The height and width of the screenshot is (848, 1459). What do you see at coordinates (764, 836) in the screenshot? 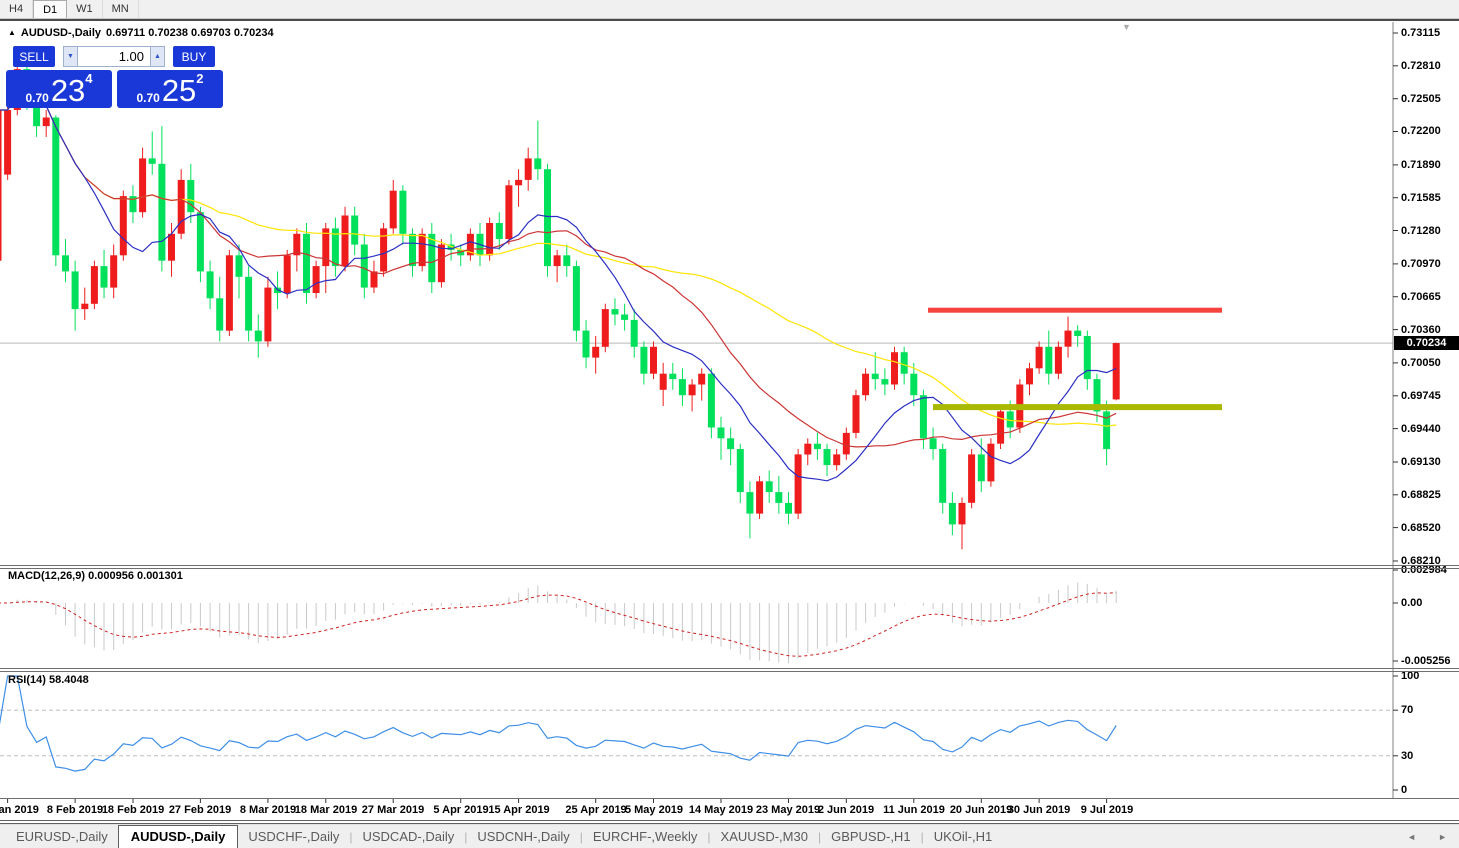
I see `chart-tab-xauusd: XAUUSD-,M30` at bounding box center [764, 836].